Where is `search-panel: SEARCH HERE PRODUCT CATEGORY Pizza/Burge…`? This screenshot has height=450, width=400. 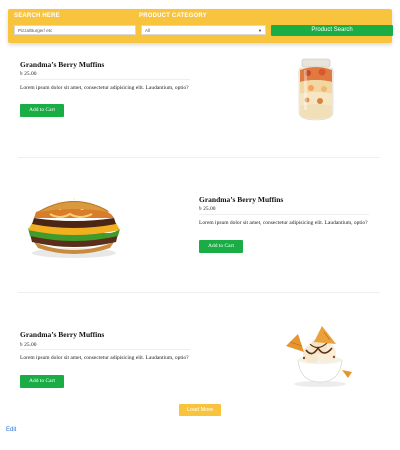 search-panel: SEARCH HERE PRODUCT CATEGORY Pizza/Burge… is located at coordinates (200, 26).